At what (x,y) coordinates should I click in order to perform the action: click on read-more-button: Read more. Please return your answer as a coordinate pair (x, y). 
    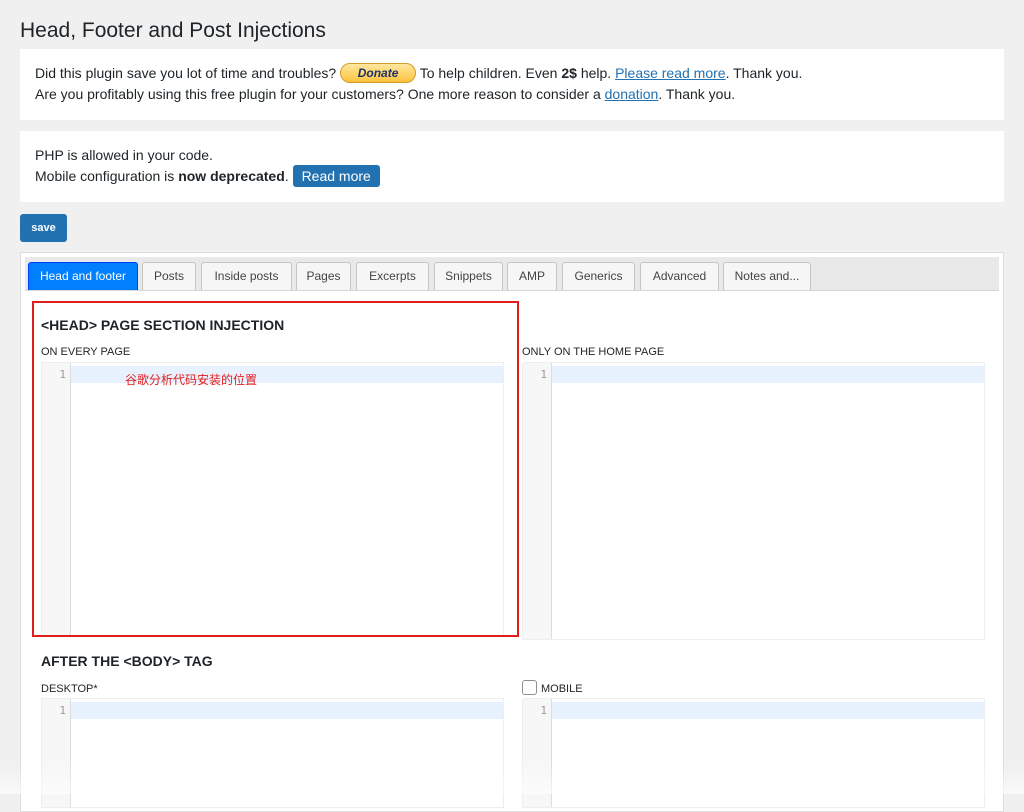
    Looking at the image, I should click on (336, 175).